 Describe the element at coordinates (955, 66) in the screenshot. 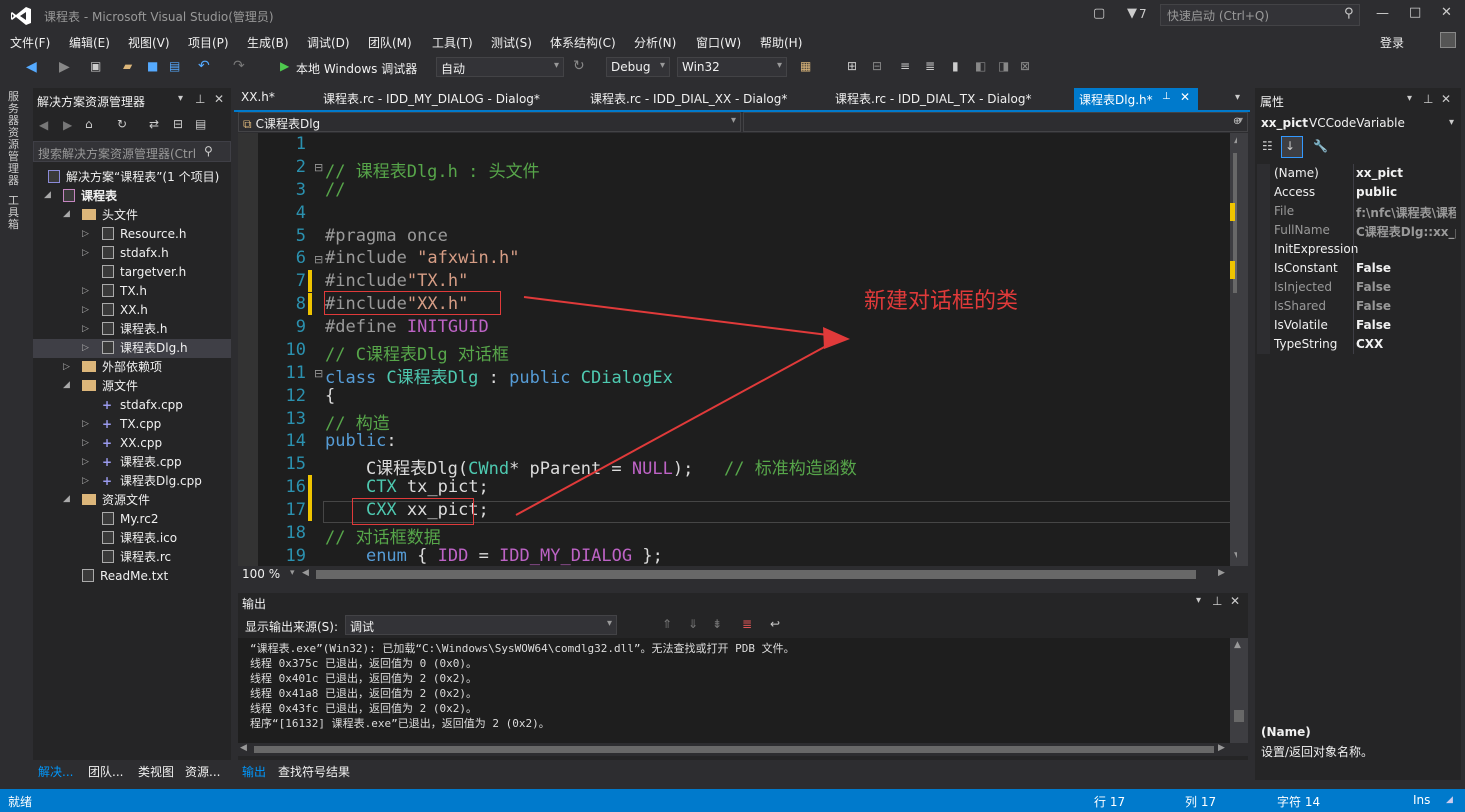

I see `bookmark-icon: ▮` at that location.